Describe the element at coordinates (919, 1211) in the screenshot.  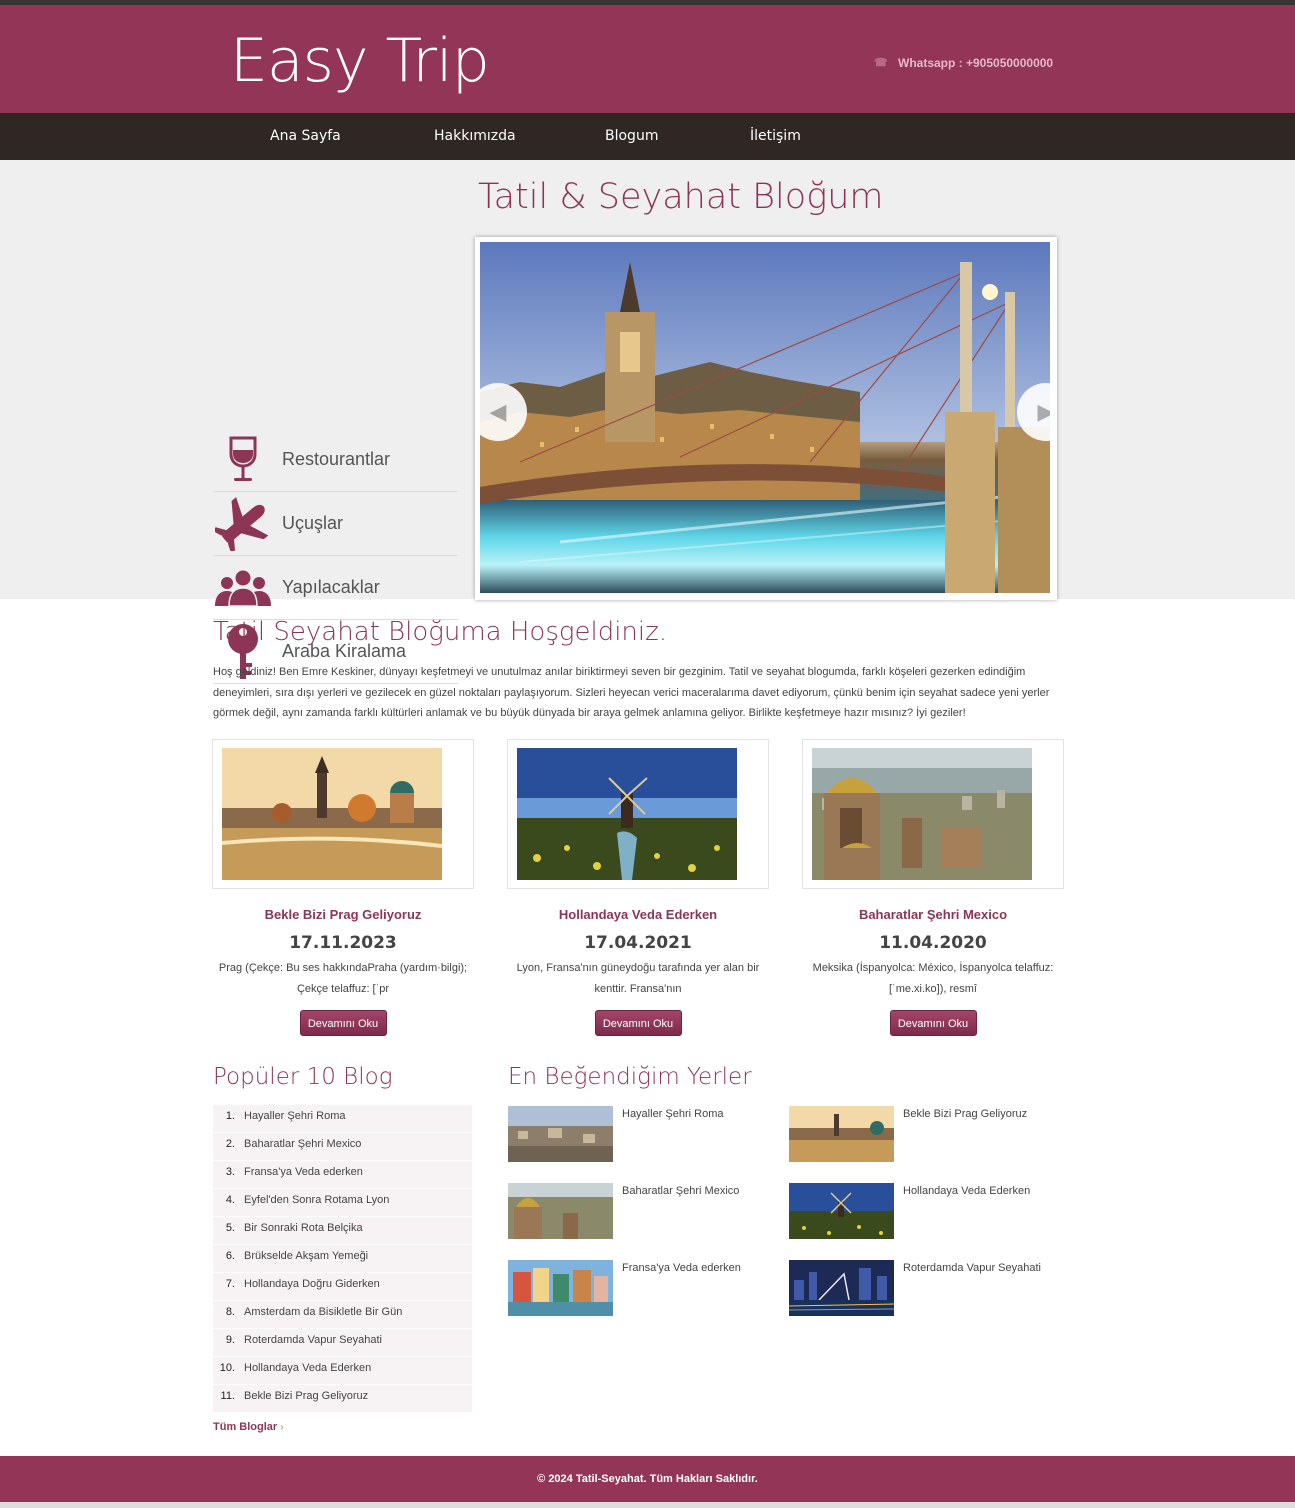
I see `favorite-item: Hollandaya Veda Ederken` at that location.